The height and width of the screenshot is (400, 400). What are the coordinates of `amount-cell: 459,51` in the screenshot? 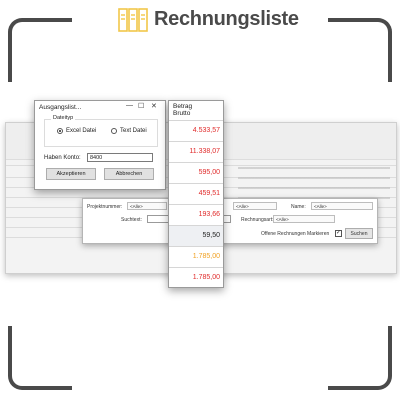 It's located at (196, 193).